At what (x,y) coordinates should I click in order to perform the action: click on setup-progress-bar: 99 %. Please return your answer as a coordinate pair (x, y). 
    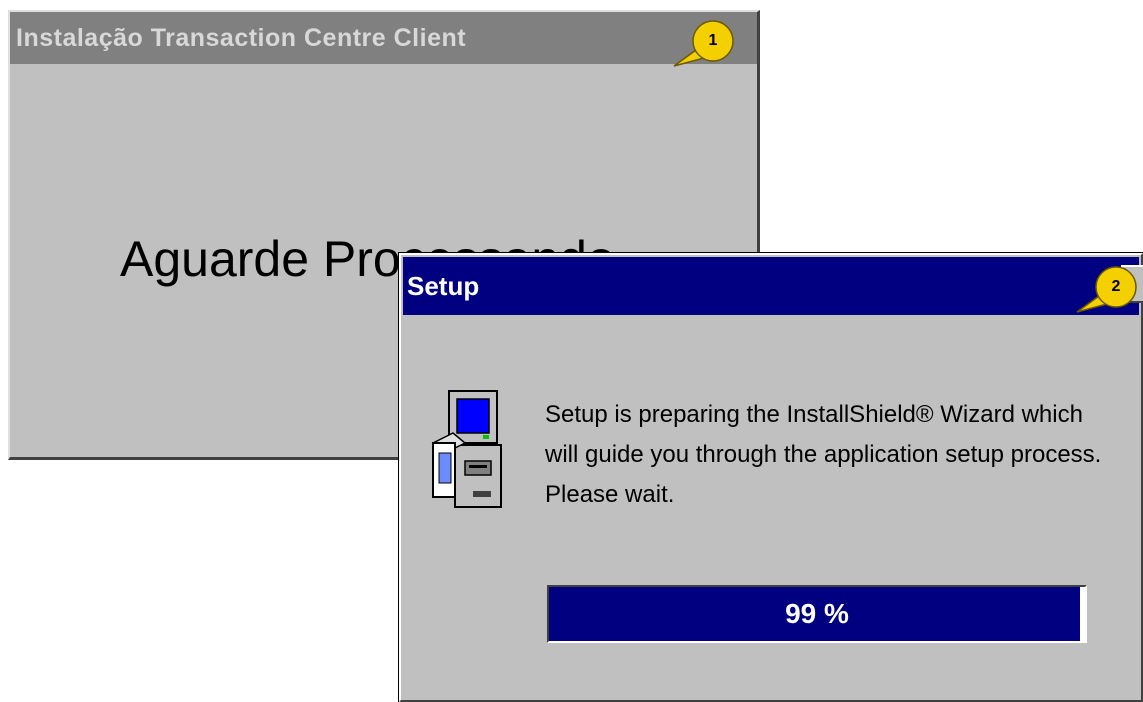
    Looking at the image, I should click on (817, 614).